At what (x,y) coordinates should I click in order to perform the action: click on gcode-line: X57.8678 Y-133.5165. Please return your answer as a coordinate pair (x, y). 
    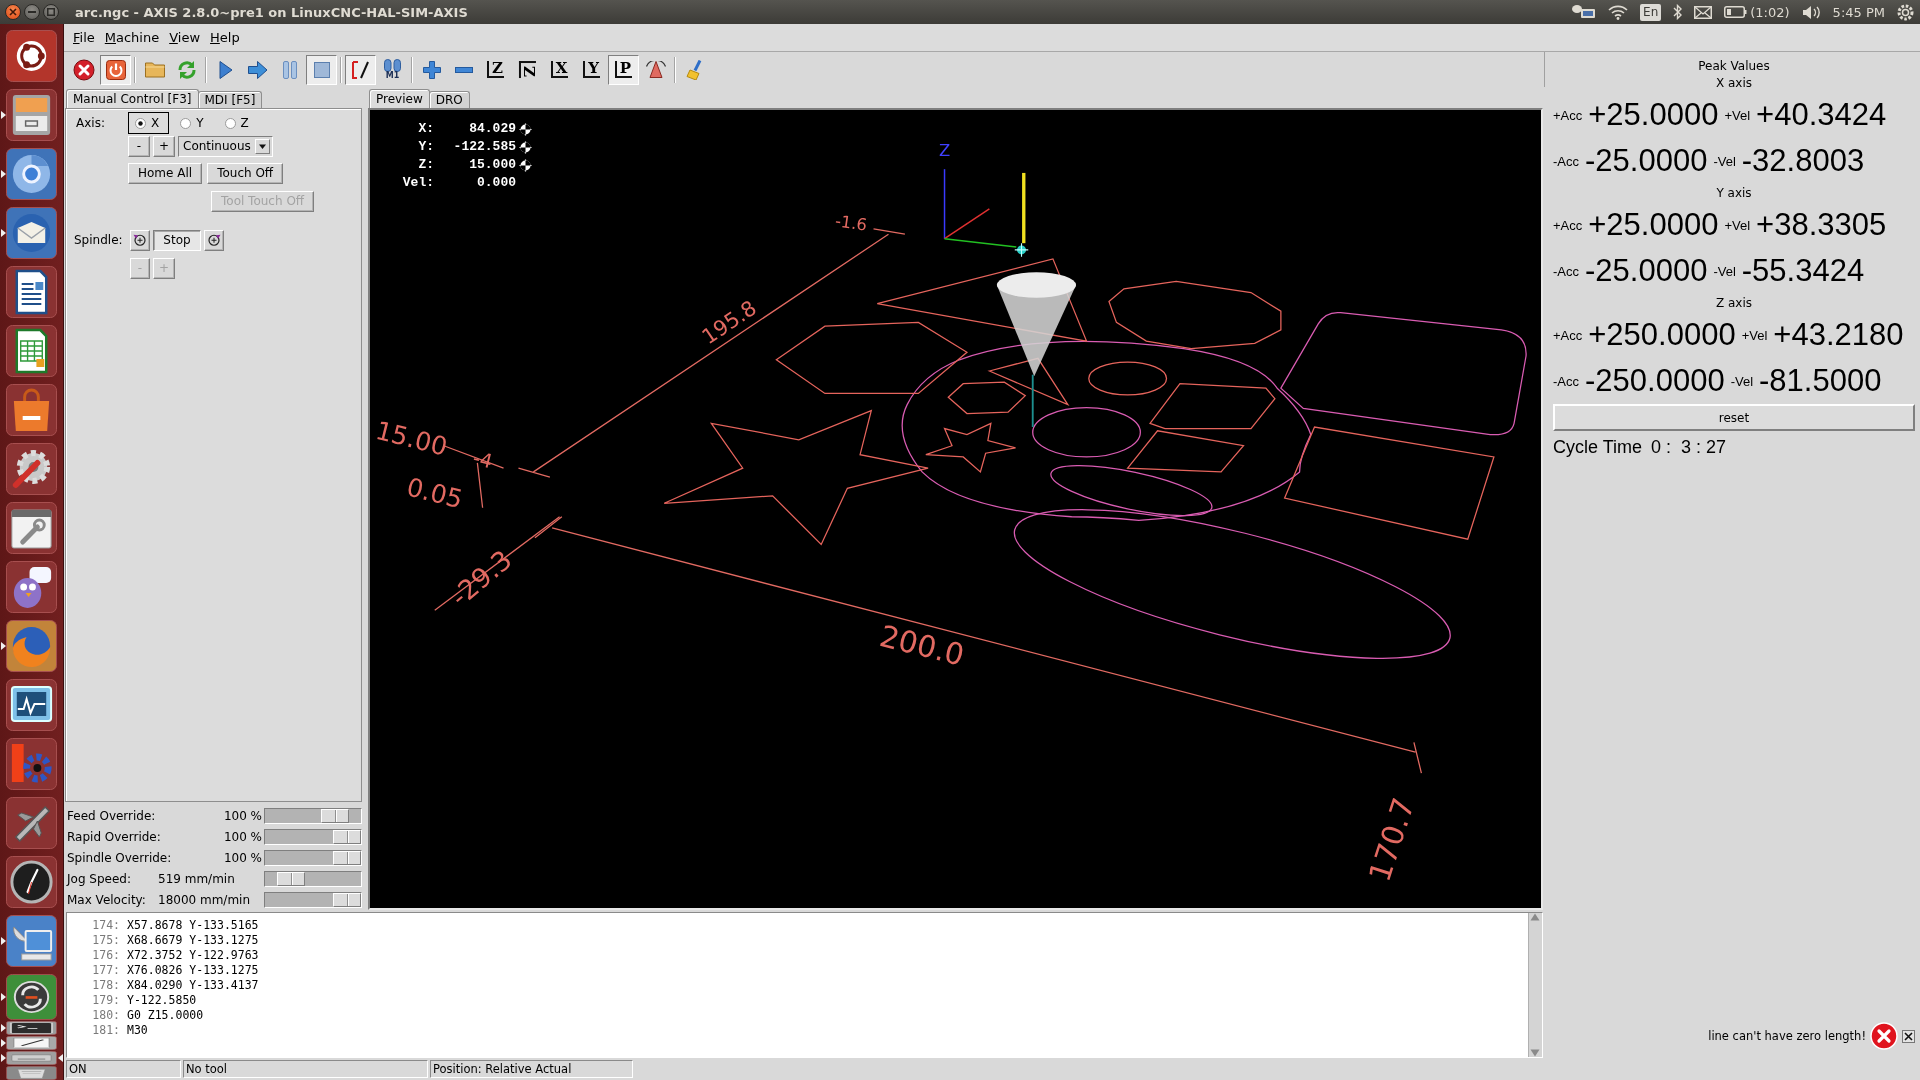
    Looking at the image, I should click on (193, 925).